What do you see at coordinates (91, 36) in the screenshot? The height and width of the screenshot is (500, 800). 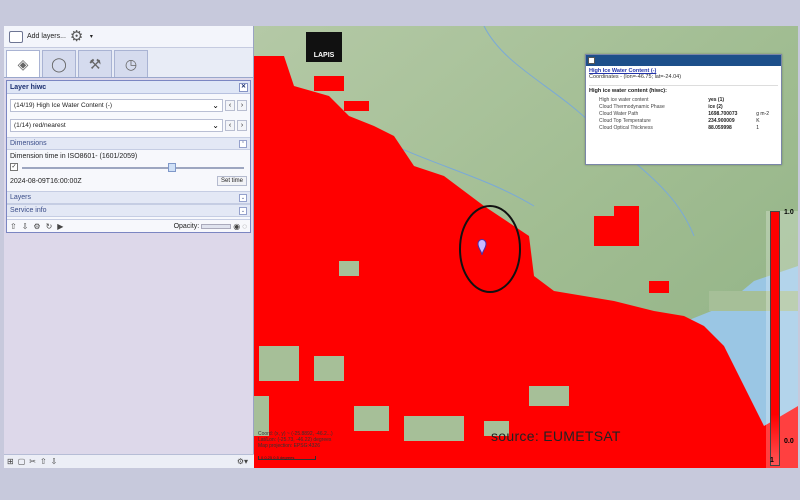 I see `chevron-down-icon: ▾` at bounding box center [91, 36].